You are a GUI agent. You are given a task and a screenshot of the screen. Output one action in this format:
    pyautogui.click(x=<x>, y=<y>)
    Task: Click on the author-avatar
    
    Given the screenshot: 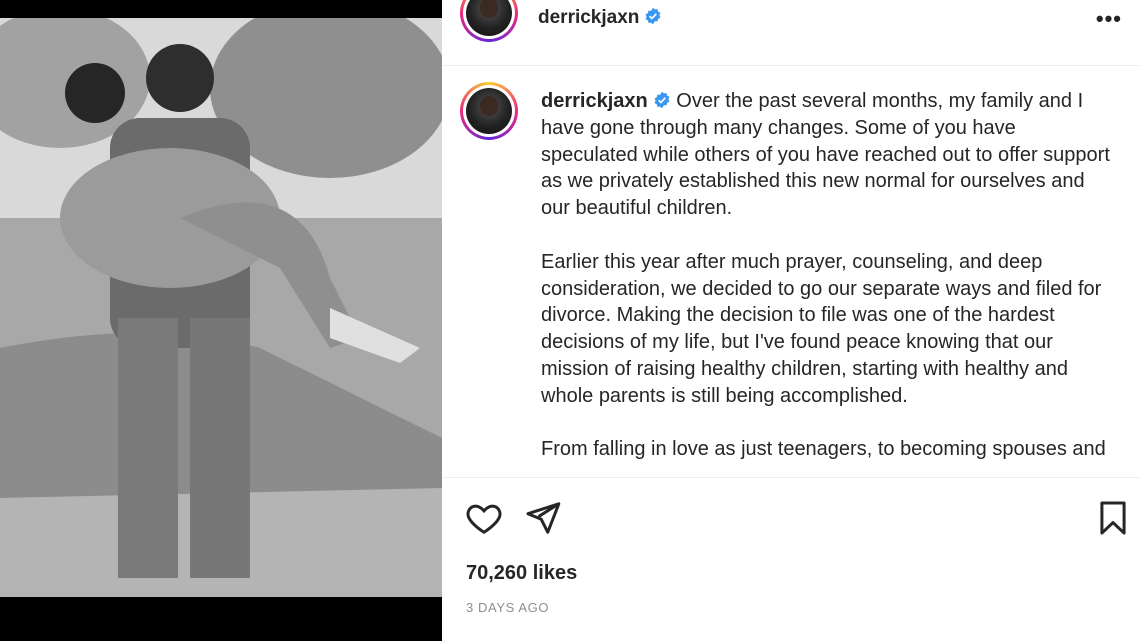 What is the action you would take?
    pyautogui.click(x=489, y=21)
    